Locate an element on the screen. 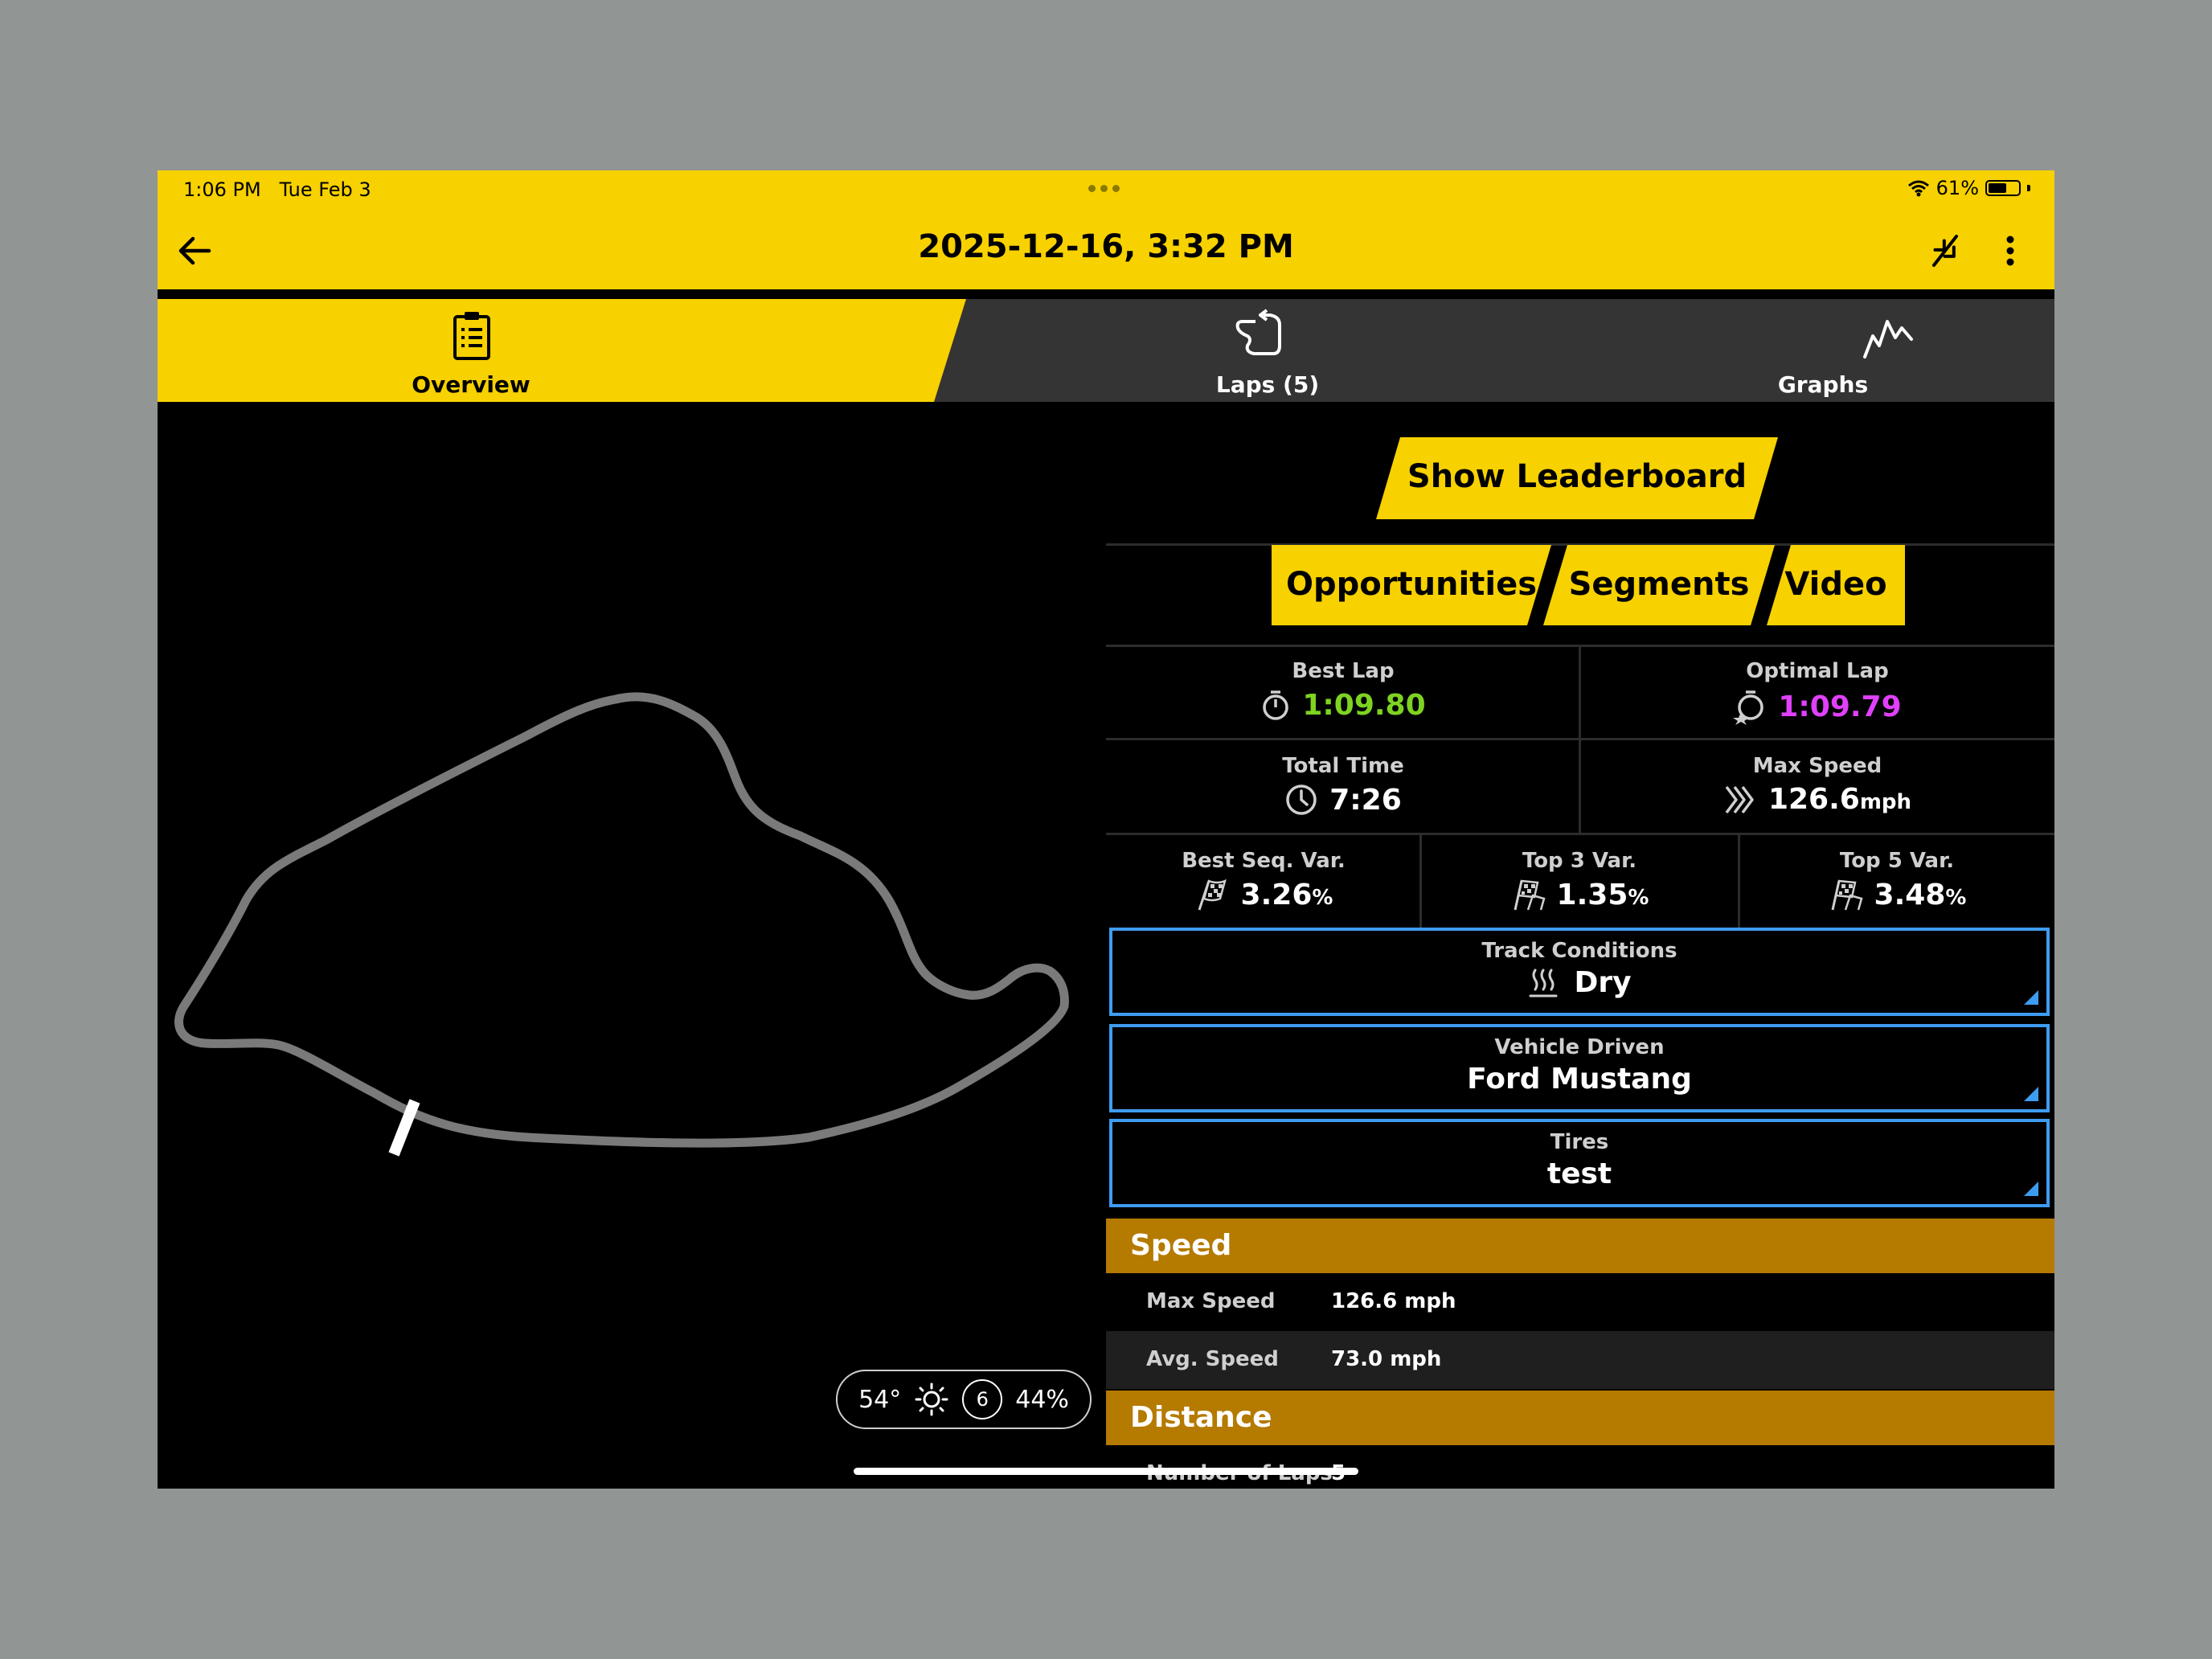  segments-label: Segments is located at coordinates (1659, 584).